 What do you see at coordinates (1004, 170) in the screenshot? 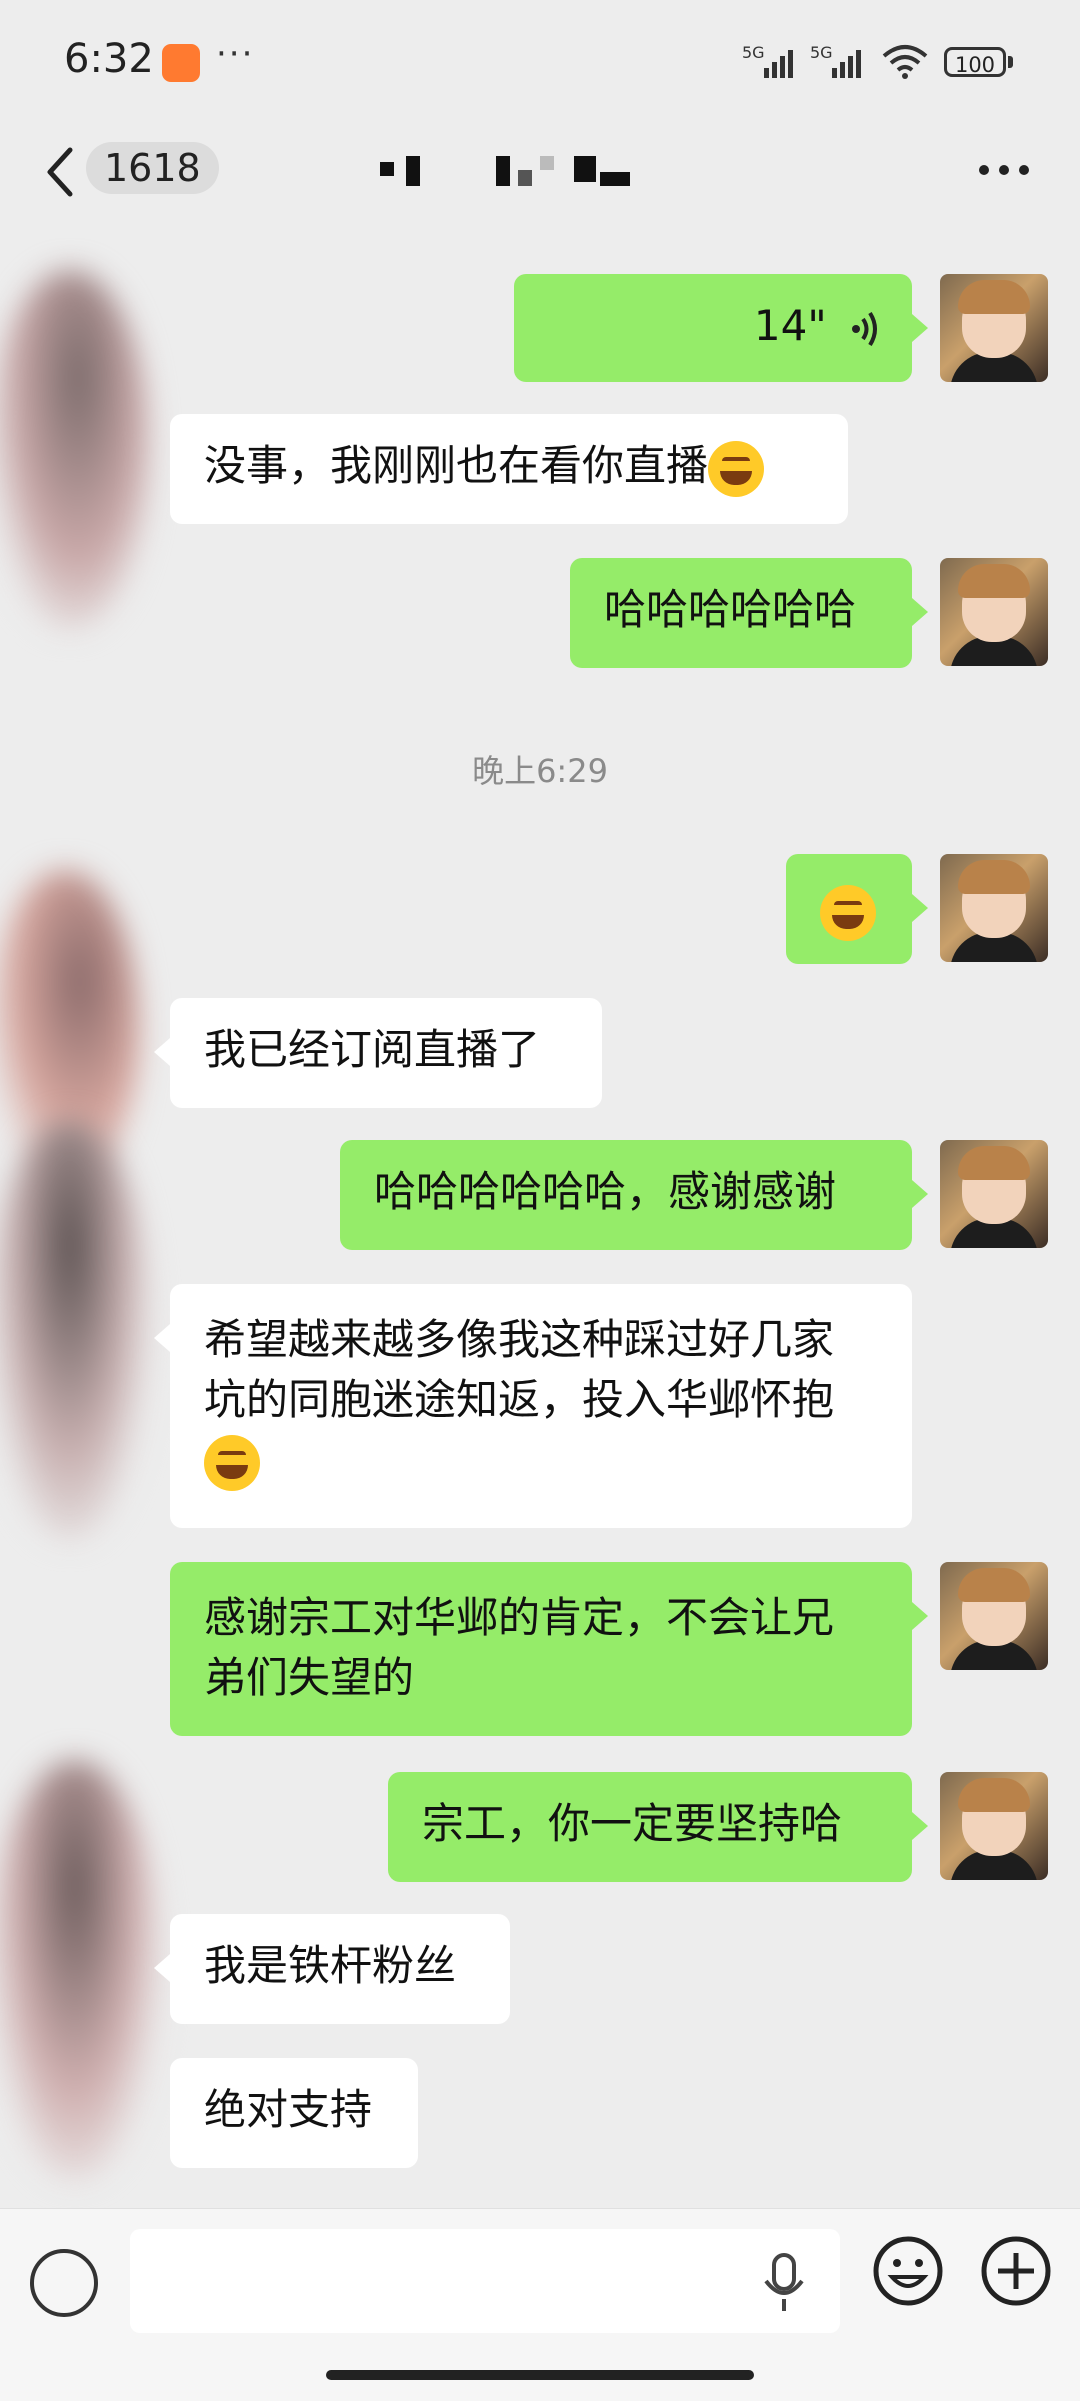
I see `more-icon` at bounding box center [1004, 170].